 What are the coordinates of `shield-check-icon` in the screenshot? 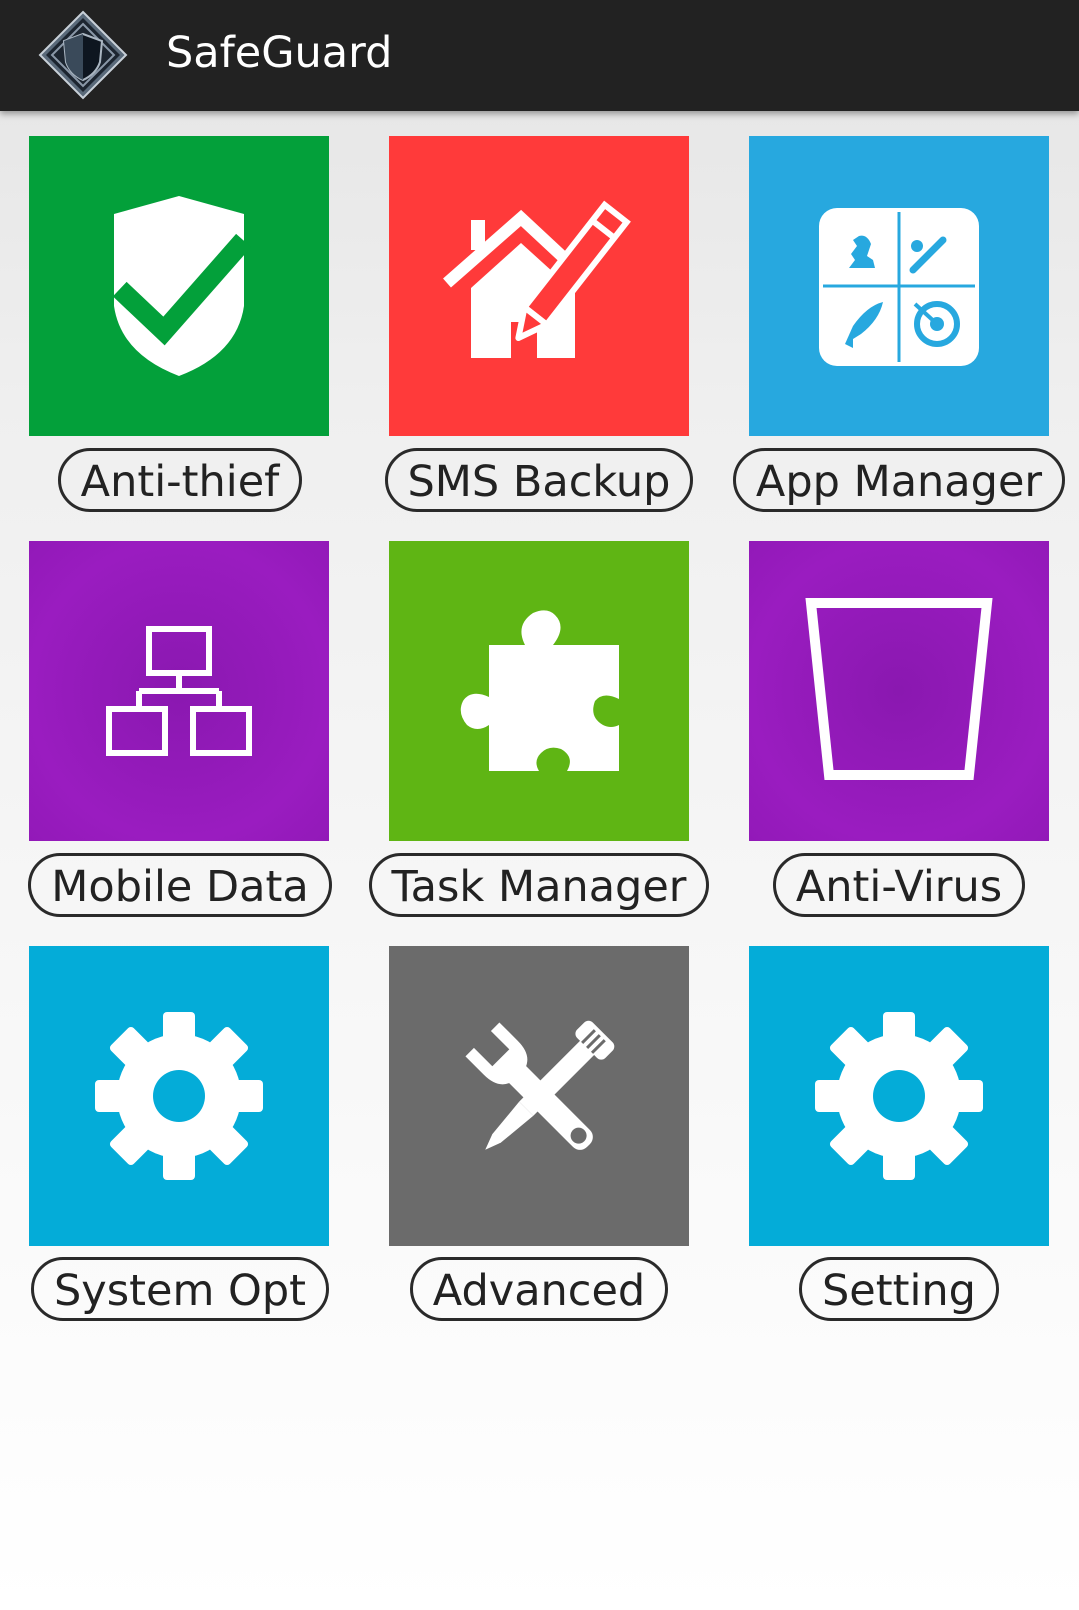 It's located at (182, 286).